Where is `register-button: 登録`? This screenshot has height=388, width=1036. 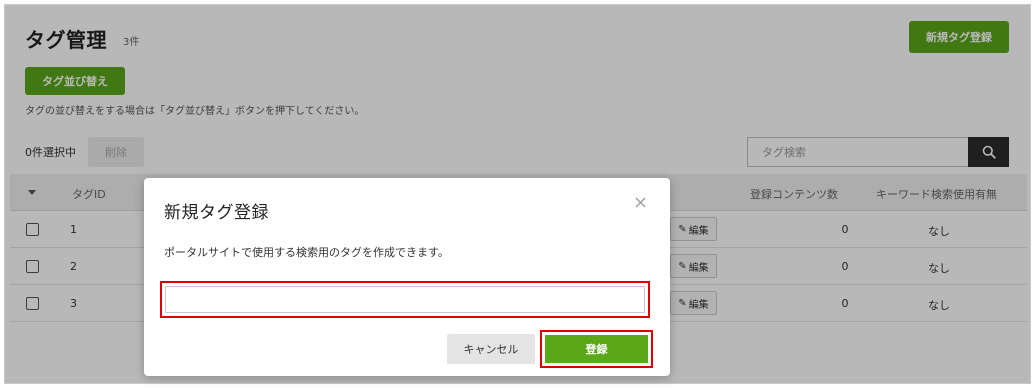 register-button: 登録 is located at coordinates (596, 349).